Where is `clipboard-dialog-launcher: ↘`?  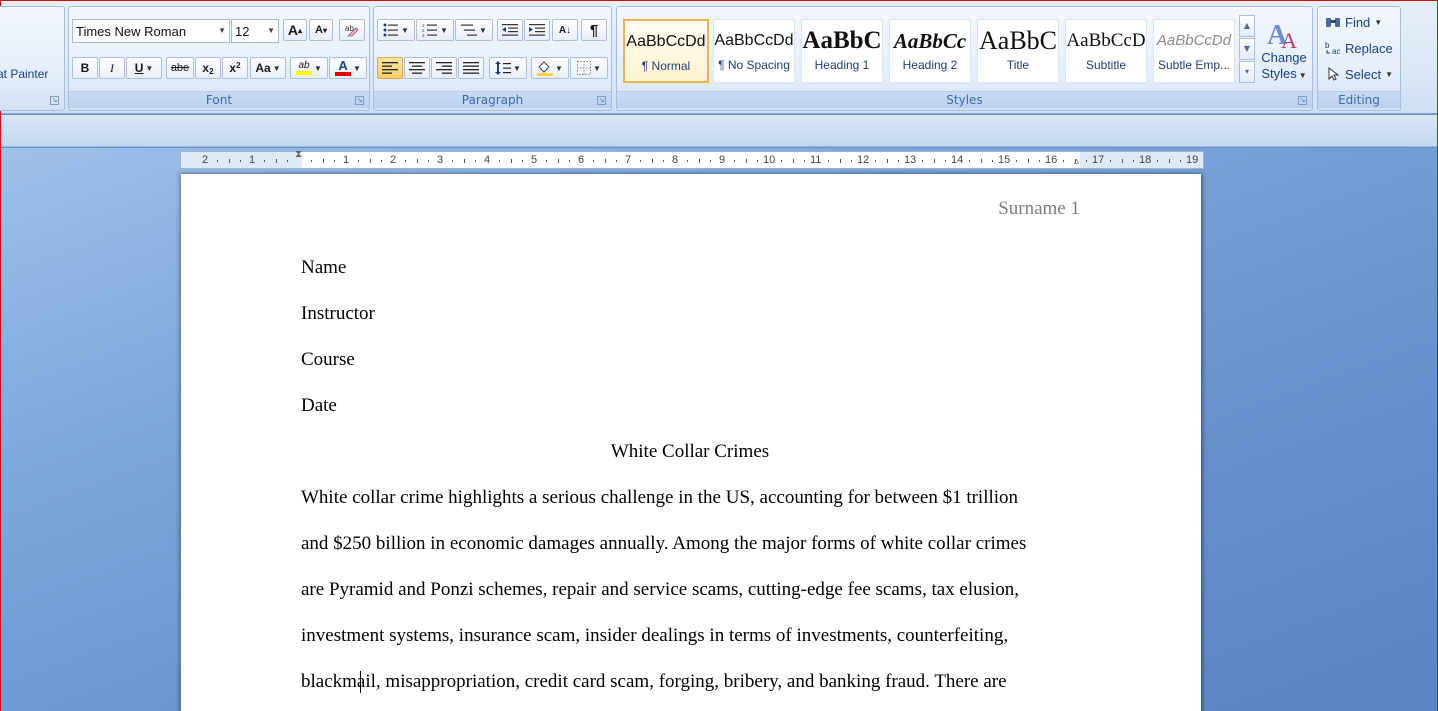 clipboard-dialog-launcher: ↘ is located at coordinates (54, 100).